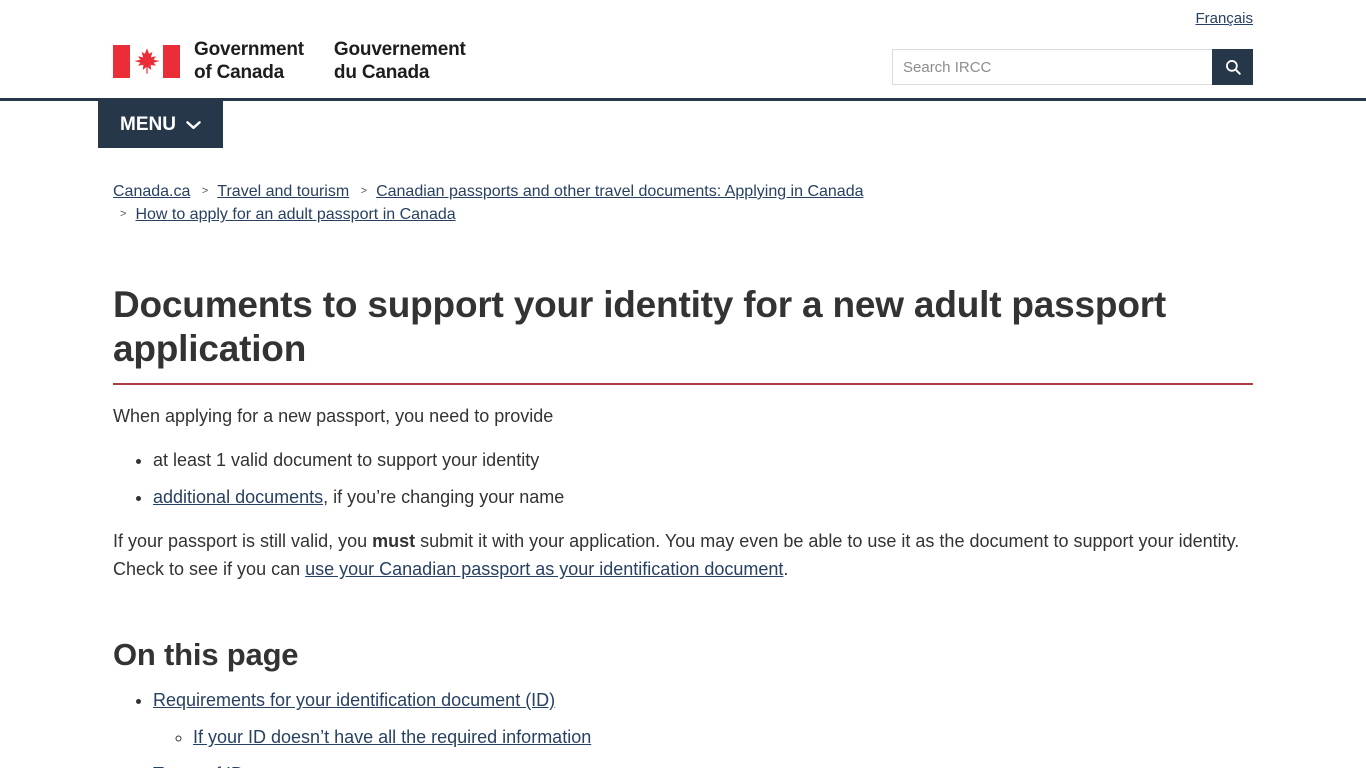 The height and width of the screenshot is (768, 1366). I want to click on breadcrumb-link-canada-ca: Canada.ca, so click(151, 191).